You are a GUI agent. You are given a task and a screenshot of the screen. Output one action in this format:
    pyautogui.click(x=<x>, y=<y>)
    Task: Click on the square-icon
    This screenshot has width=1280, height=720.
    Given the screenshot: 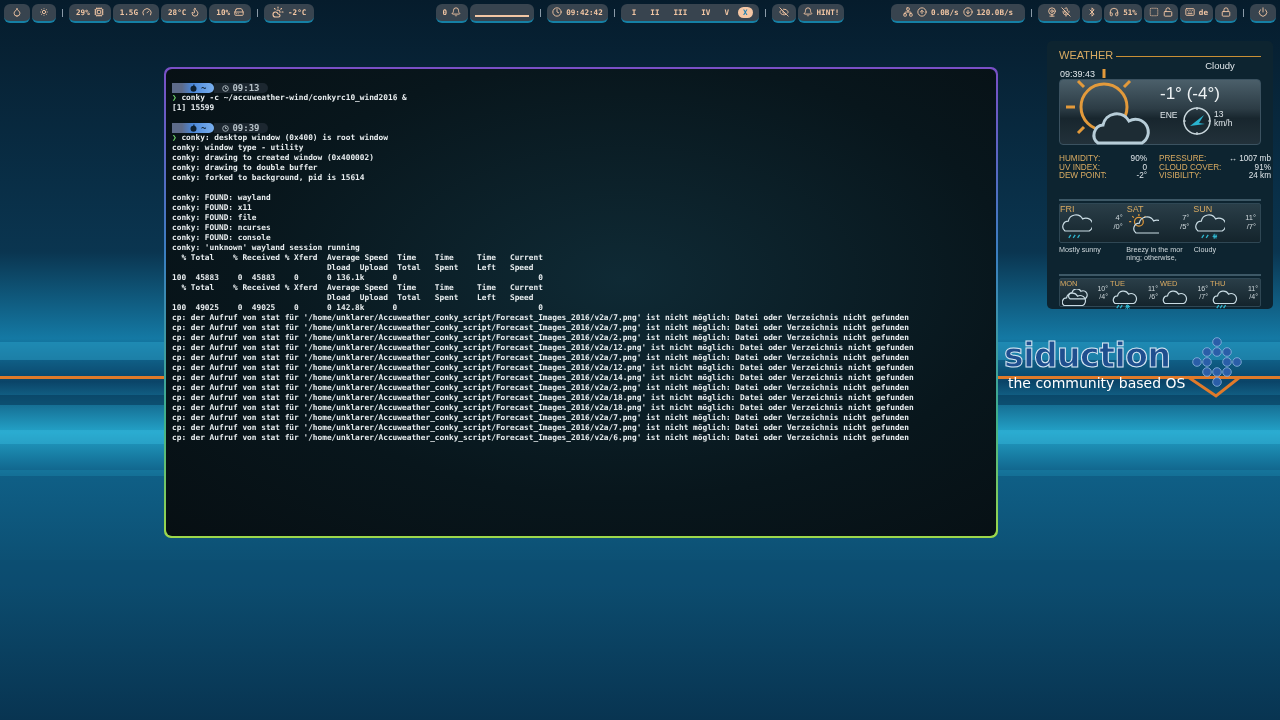 What is the action you would take?
    pyautogui.click(x=1153, y=12)
    